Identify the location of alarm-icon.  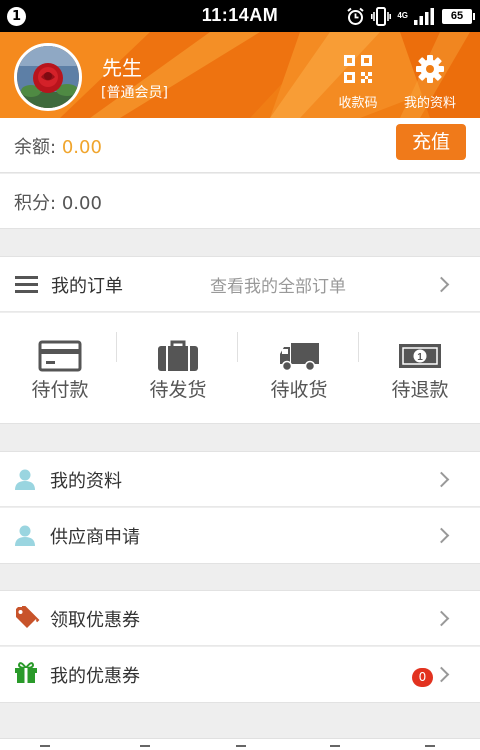
(355, 16).